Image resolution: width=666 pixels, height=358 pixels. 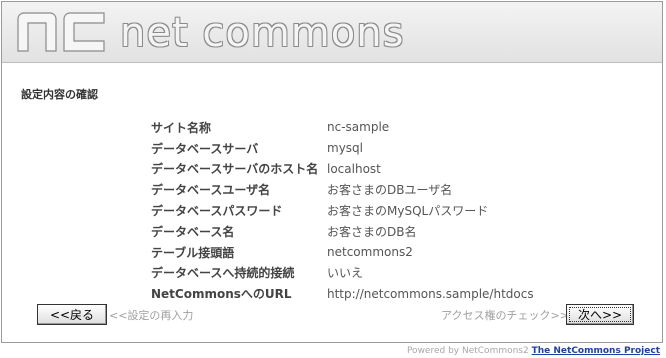 I want to click on netcommons-project-link: The NetCommons Project, so click(x=596, y=351).